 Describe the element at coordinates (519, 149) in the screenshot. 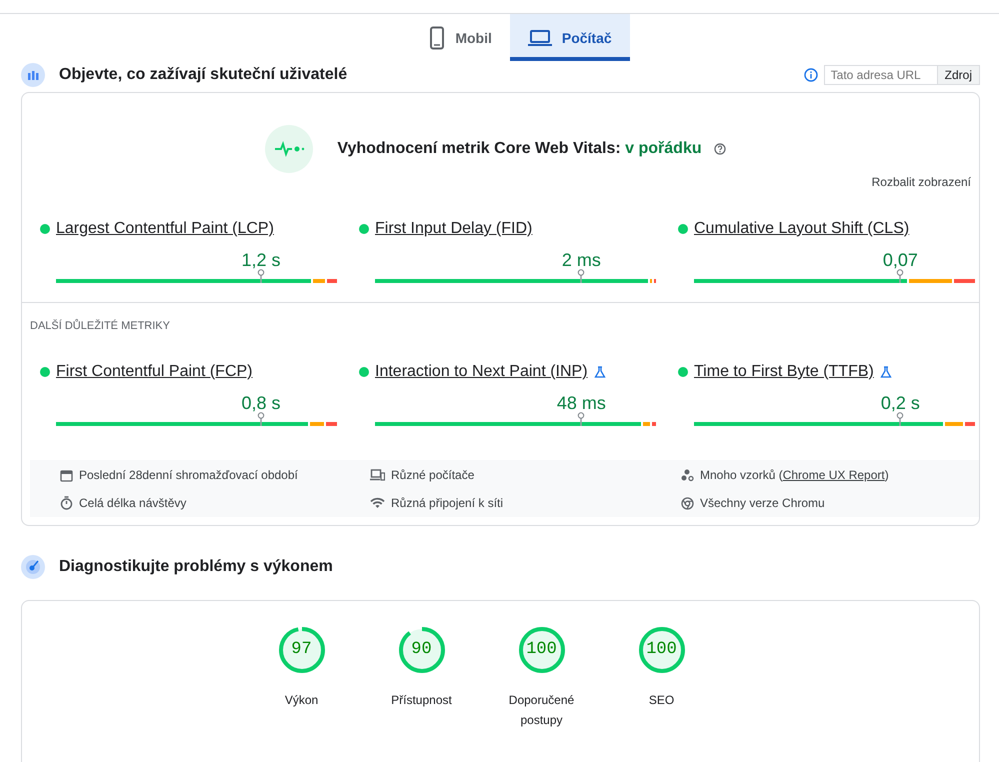

I see `assessment-text: Vyhodnocení metrik Core Web Vitals: v pořádku` at that location.